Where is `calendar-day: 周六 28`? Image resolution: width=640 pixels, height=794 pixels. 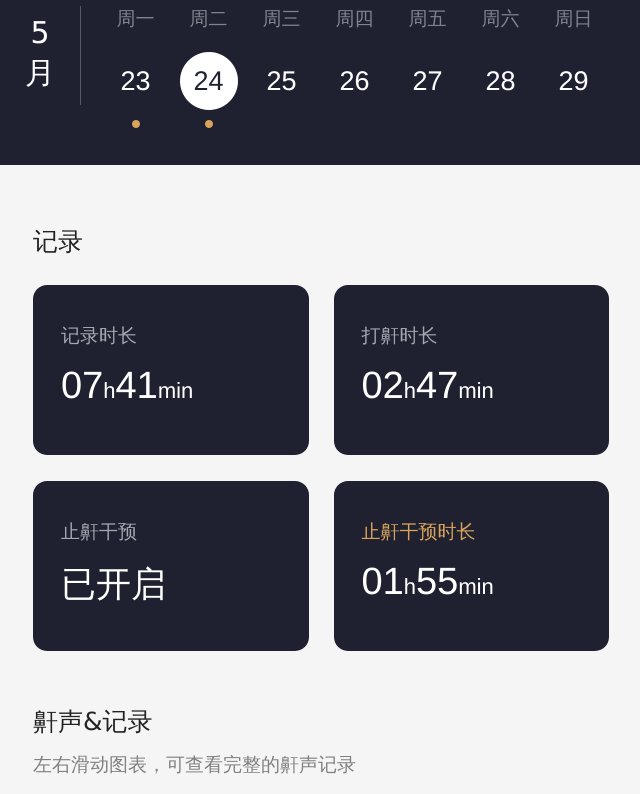
calendar-day: 周六 28 is located at coordinates (500, 82).